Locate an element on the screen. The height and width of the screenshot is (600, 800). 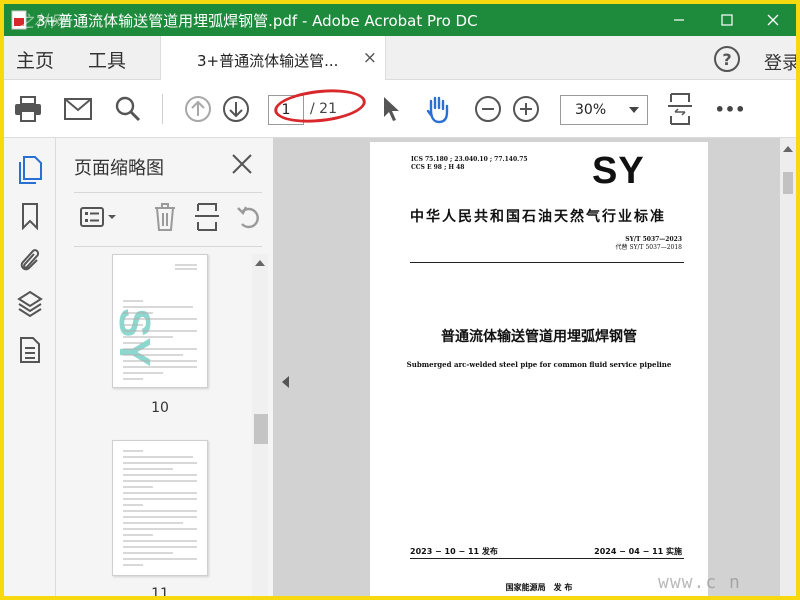
standard-number: SY/T 5037—2023 is located at coordinates (653, 239).